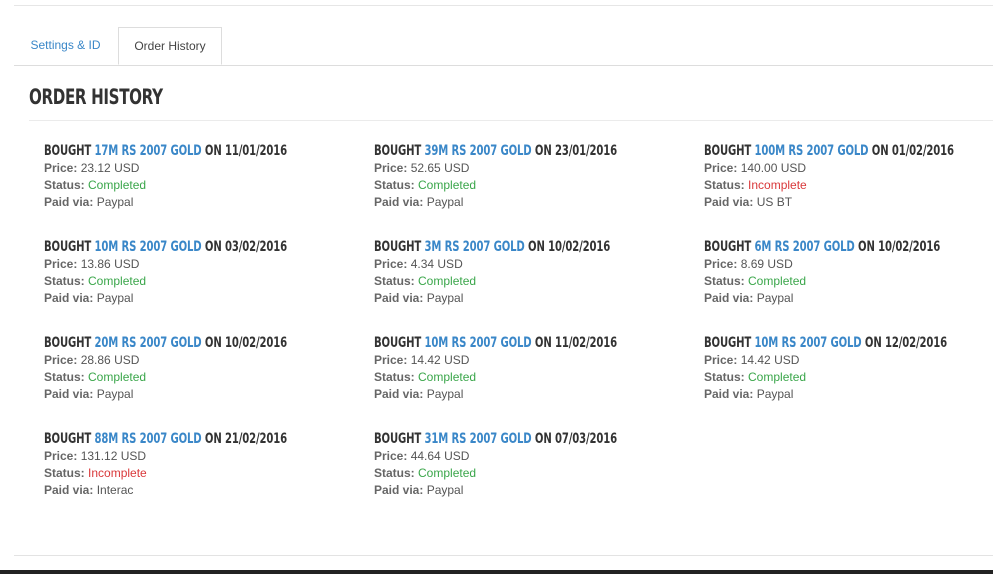  I want to click on price-line: Price: 8.69 USD, so click(848, 264).